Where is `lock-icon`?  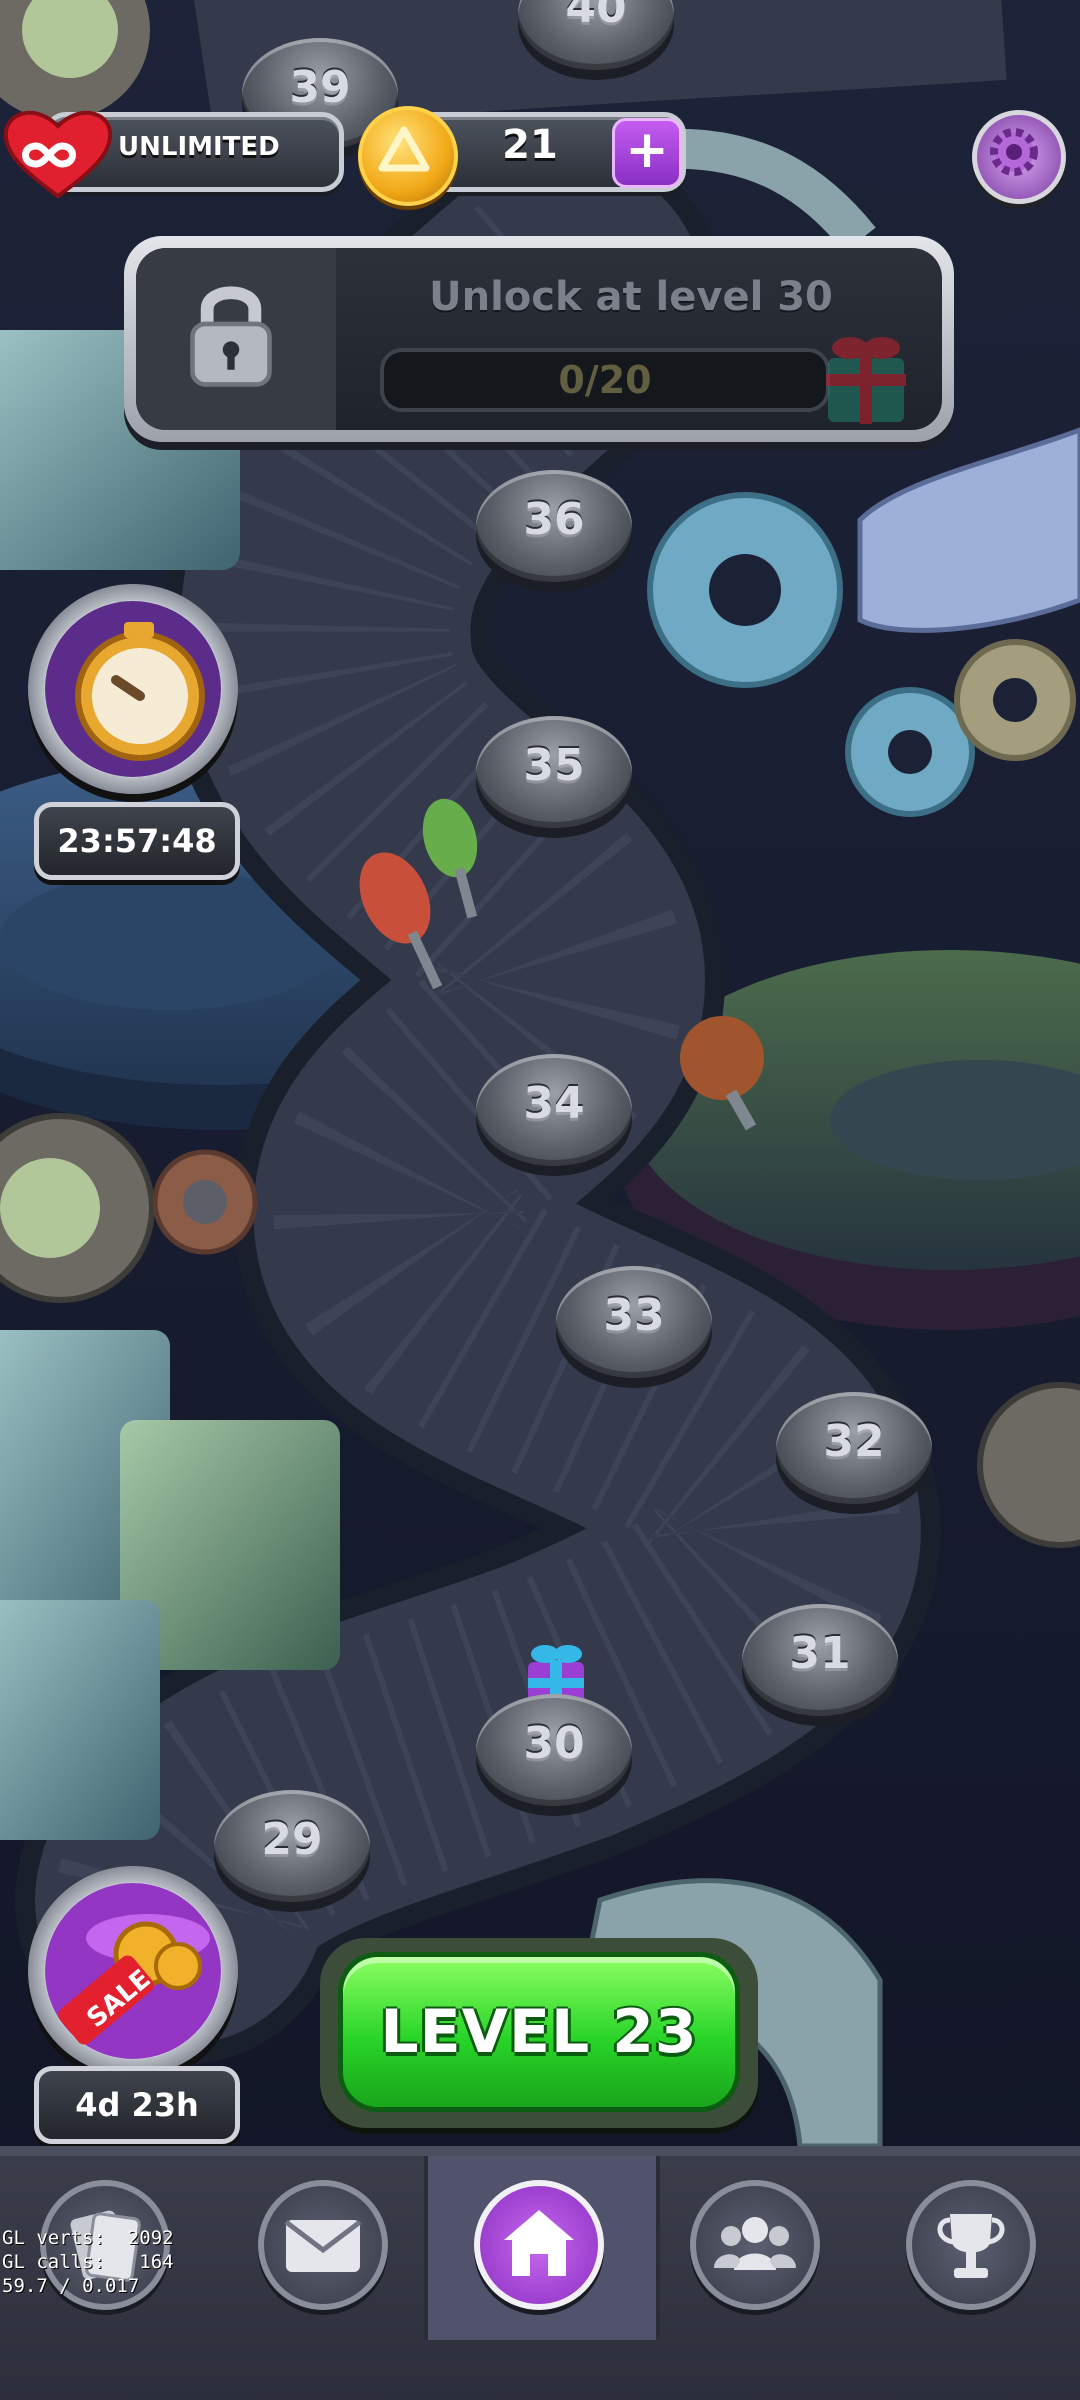
lock-icon is located at coordinates (231, 336).